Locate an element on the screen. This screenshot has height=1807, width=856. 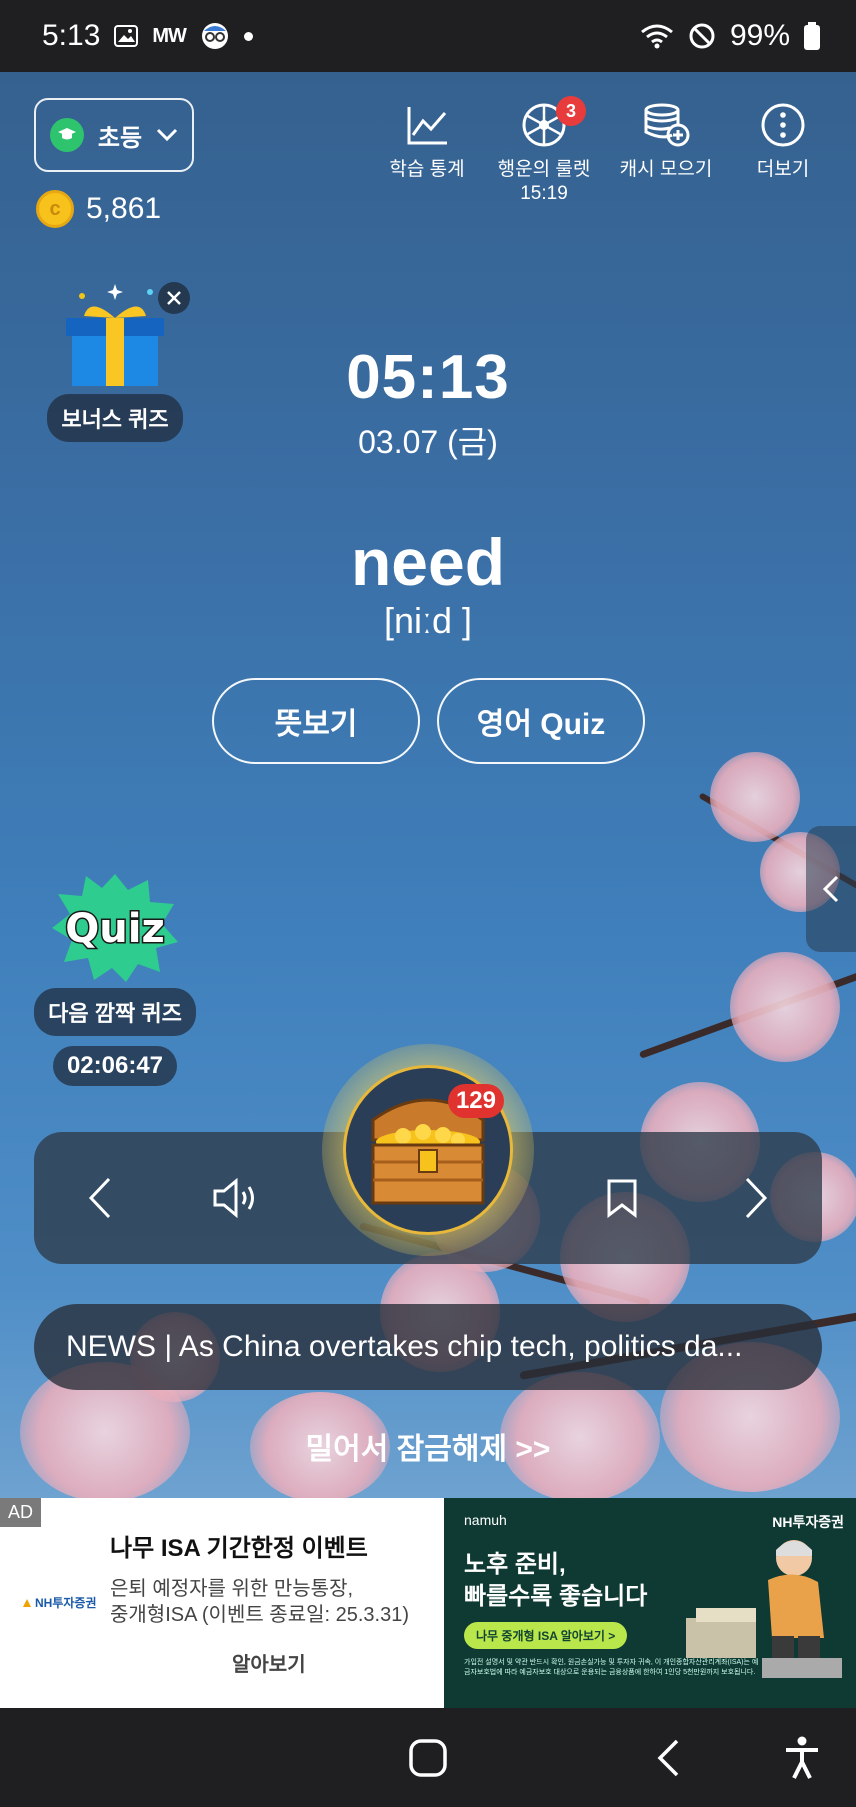
nav-collect-cash: 캐시 모으기 is located at coordinates (666, 152).